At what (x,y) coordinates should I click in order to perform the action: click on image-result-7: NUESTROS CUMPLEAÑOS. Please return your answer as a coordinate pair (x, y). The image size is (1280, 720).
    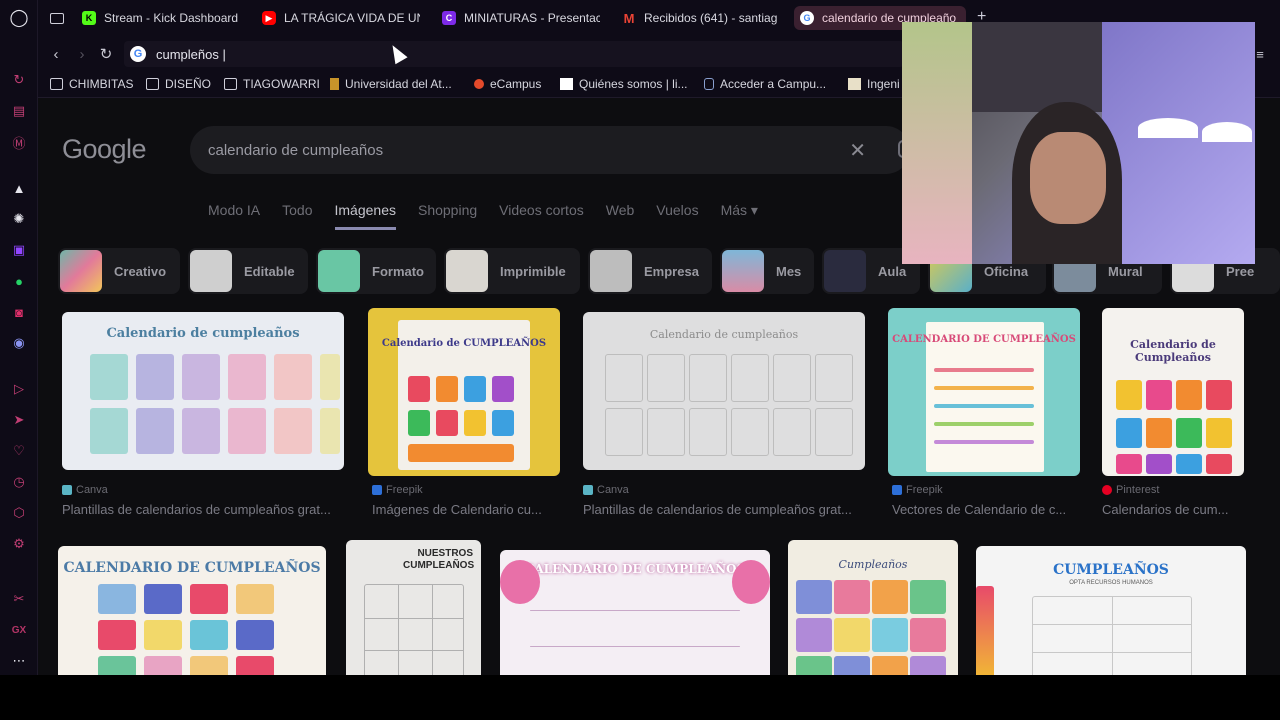
    Looking at the image, I should click on (413, 607).